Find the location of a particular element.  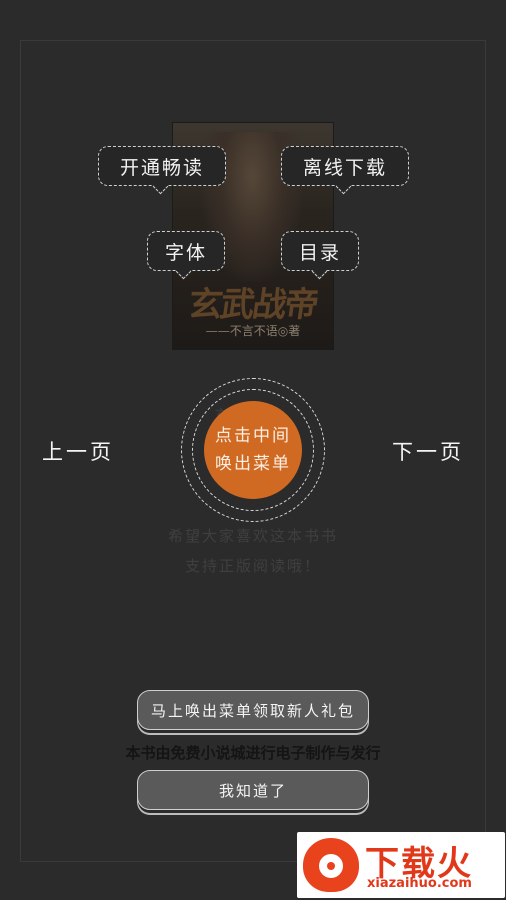

tip-offline-download: 离线下载 is located at coordinates (345, 166).